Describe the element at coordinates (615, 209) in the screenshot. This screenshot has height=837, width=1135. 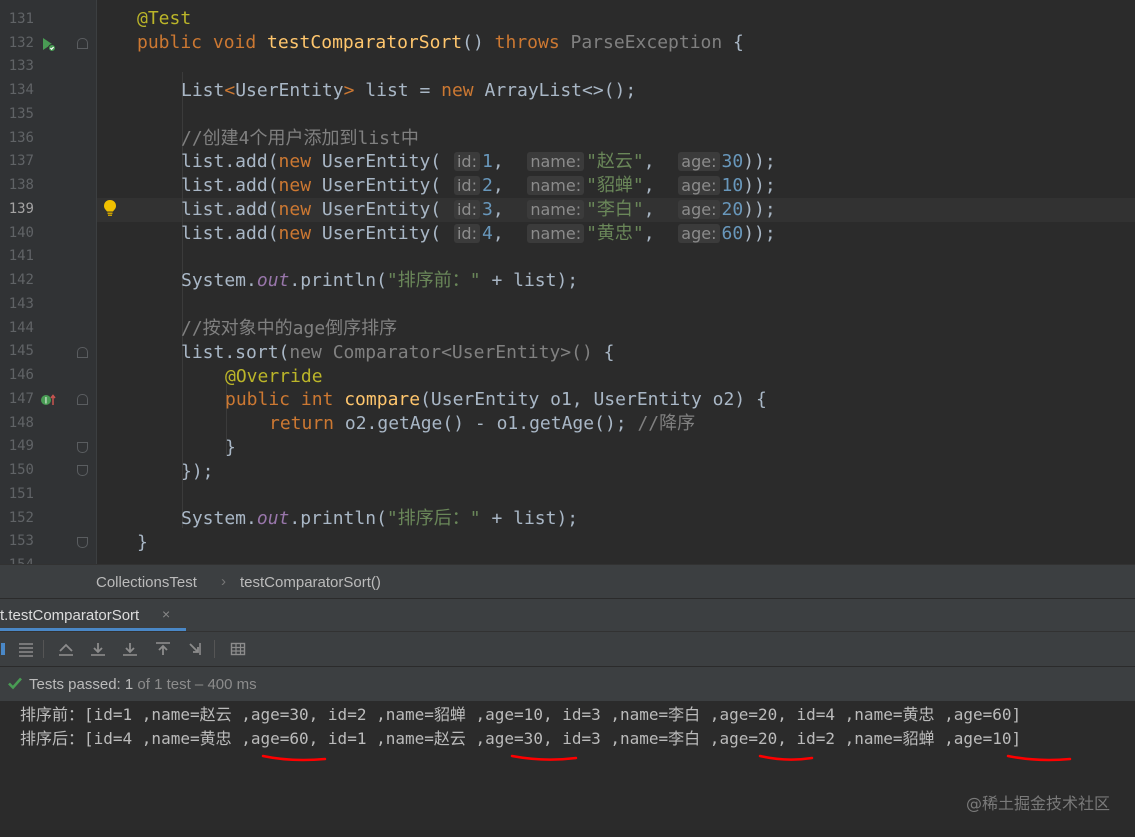
I see `code-token: "李白"` at that location.